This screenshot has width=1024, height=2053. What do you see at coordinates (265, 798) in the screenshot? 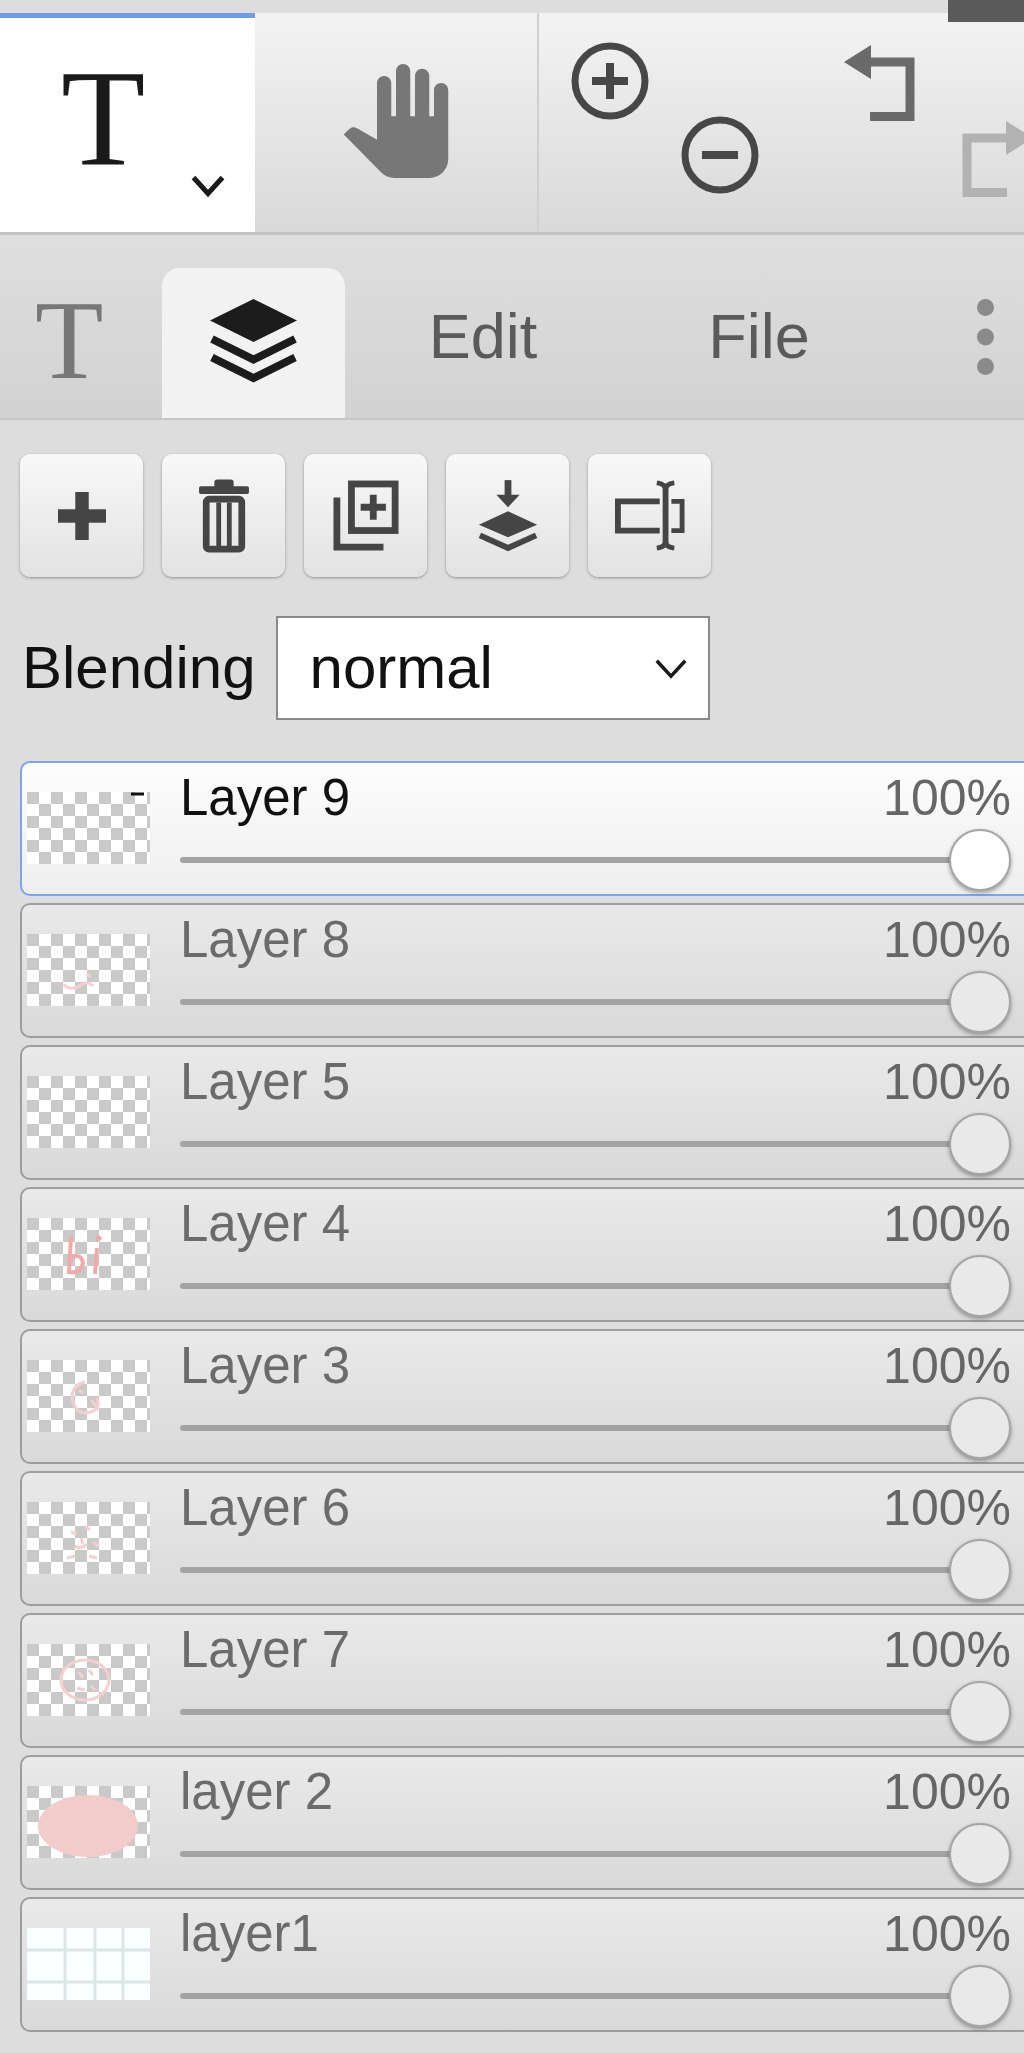
I see `layer-name: Layer 9` at bounding box center [265, 798].